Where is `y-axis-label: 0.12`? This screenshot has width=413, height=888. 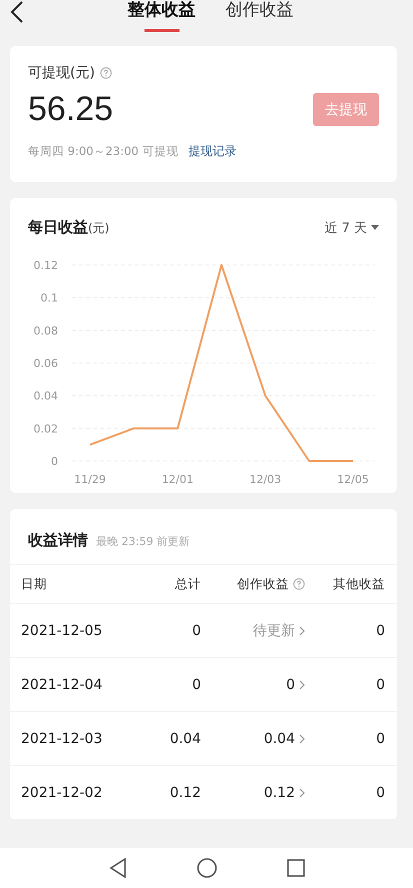
y-axis-label: 0.12 is located at coordinates (46, 265).